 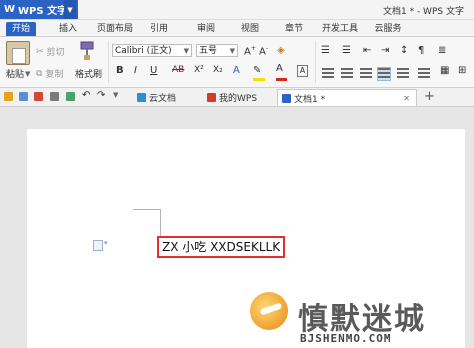 What do you see at coordinates (21, 29) in the screenshot?
I see `tab-start: 开始` at bounding box center [21, 29].